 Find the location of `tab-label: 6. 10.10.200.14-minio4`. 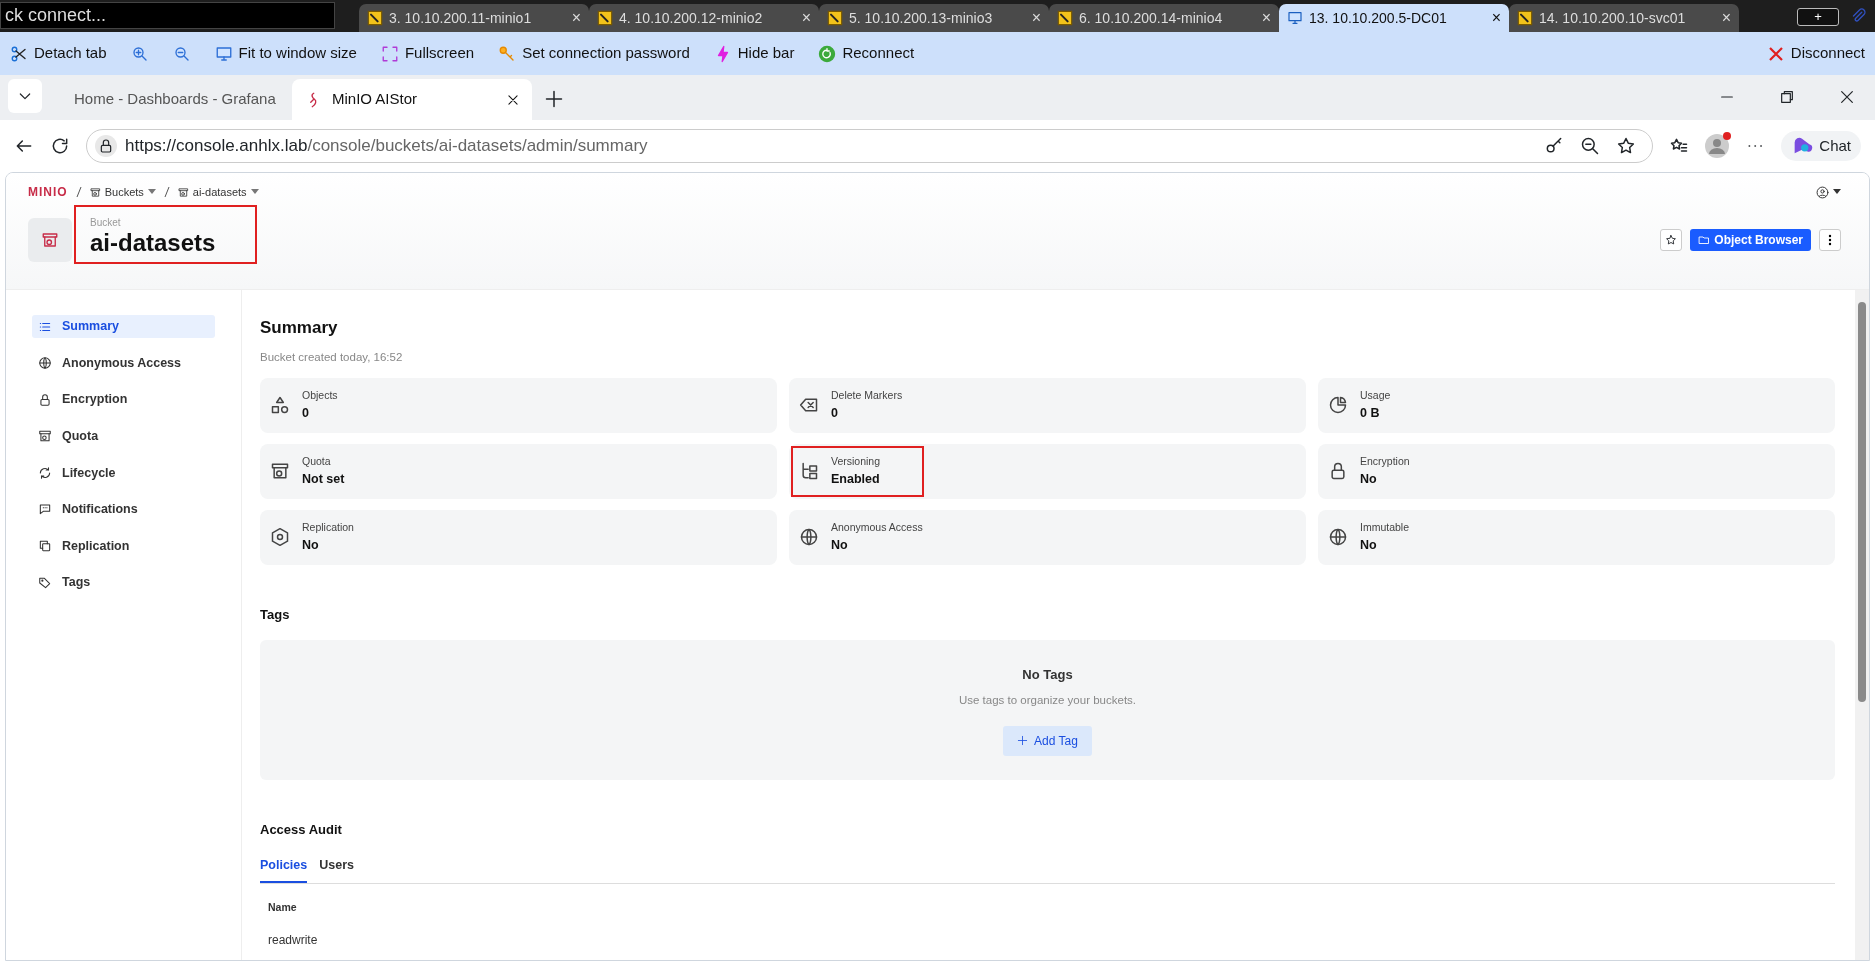

tab-label: 6. 10.10.200.14-minio4 is located at coordinates (1151, 18).